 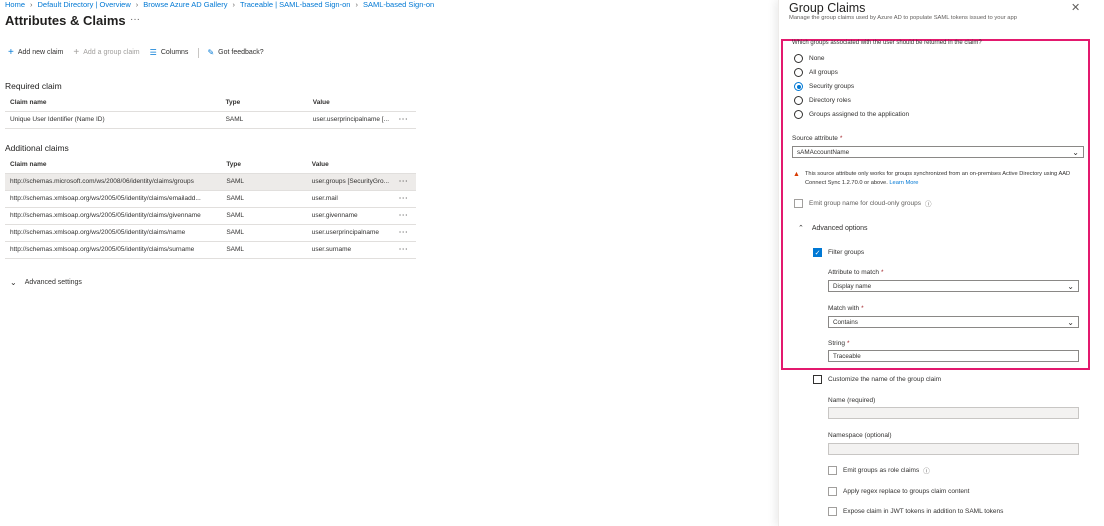 I want to click on breadcrumb-azure-ad-gallery: Browse Azure AD Gallery, so click(x=185, y=4).